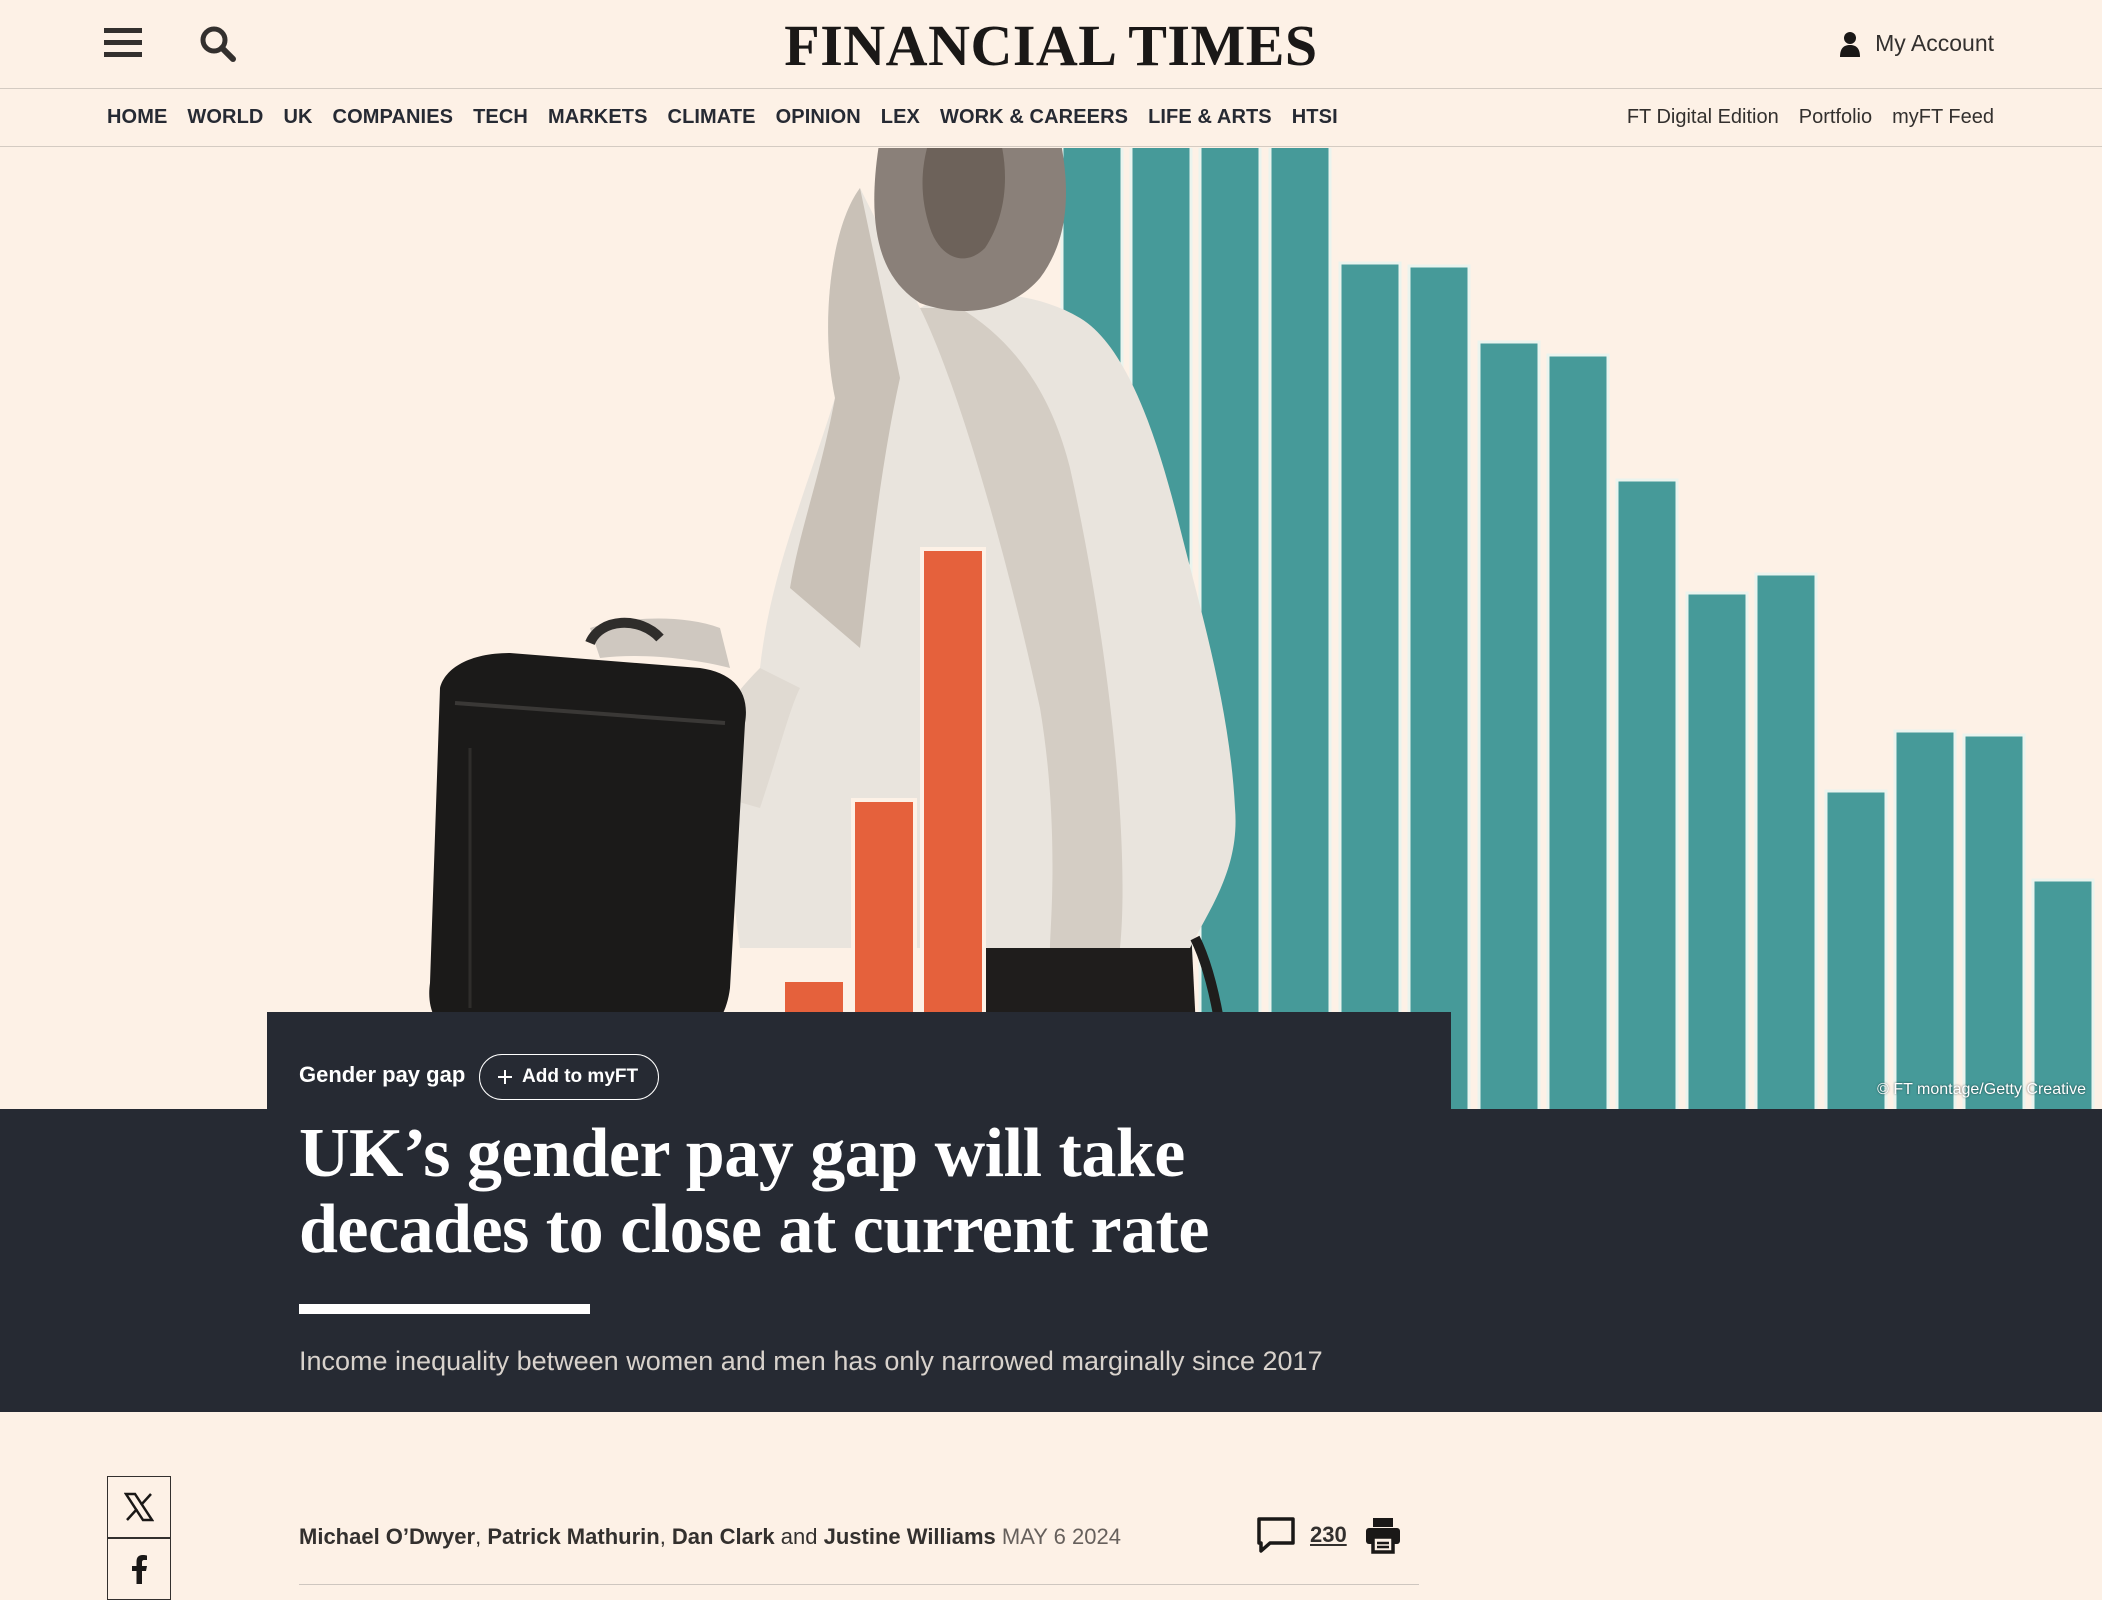  What do you see at coordinates (1276, 1535) in the screenshot?
I see `comment-icon` at bounding box center [1276, 1535].